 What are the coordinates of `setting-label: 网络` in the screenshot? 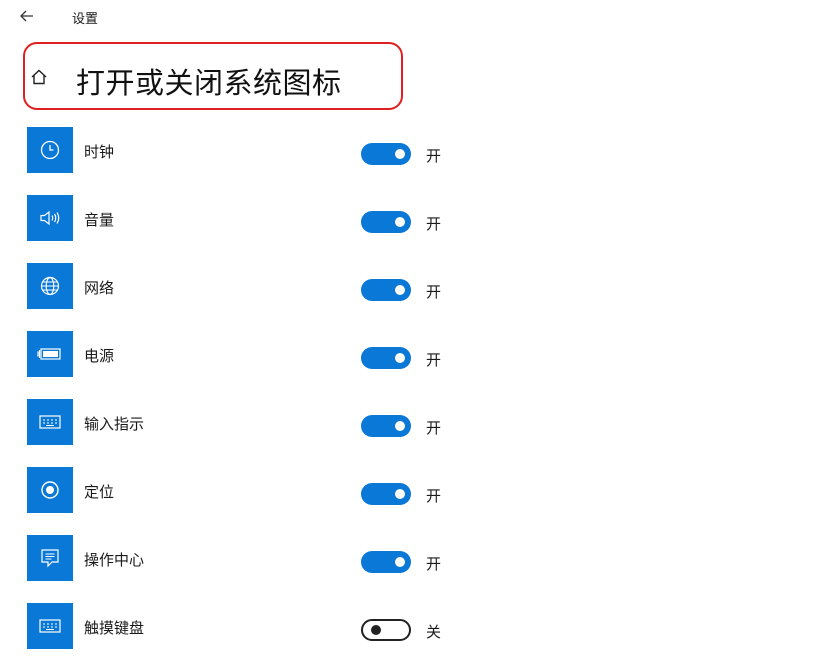 It's located at (99, 288).